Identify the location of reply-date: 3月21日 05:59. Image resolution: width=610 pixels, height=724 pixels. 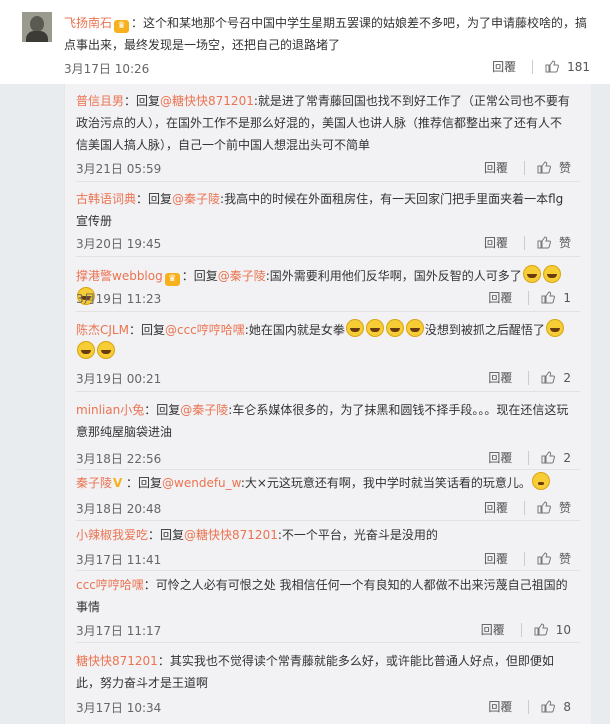
(119, 169).